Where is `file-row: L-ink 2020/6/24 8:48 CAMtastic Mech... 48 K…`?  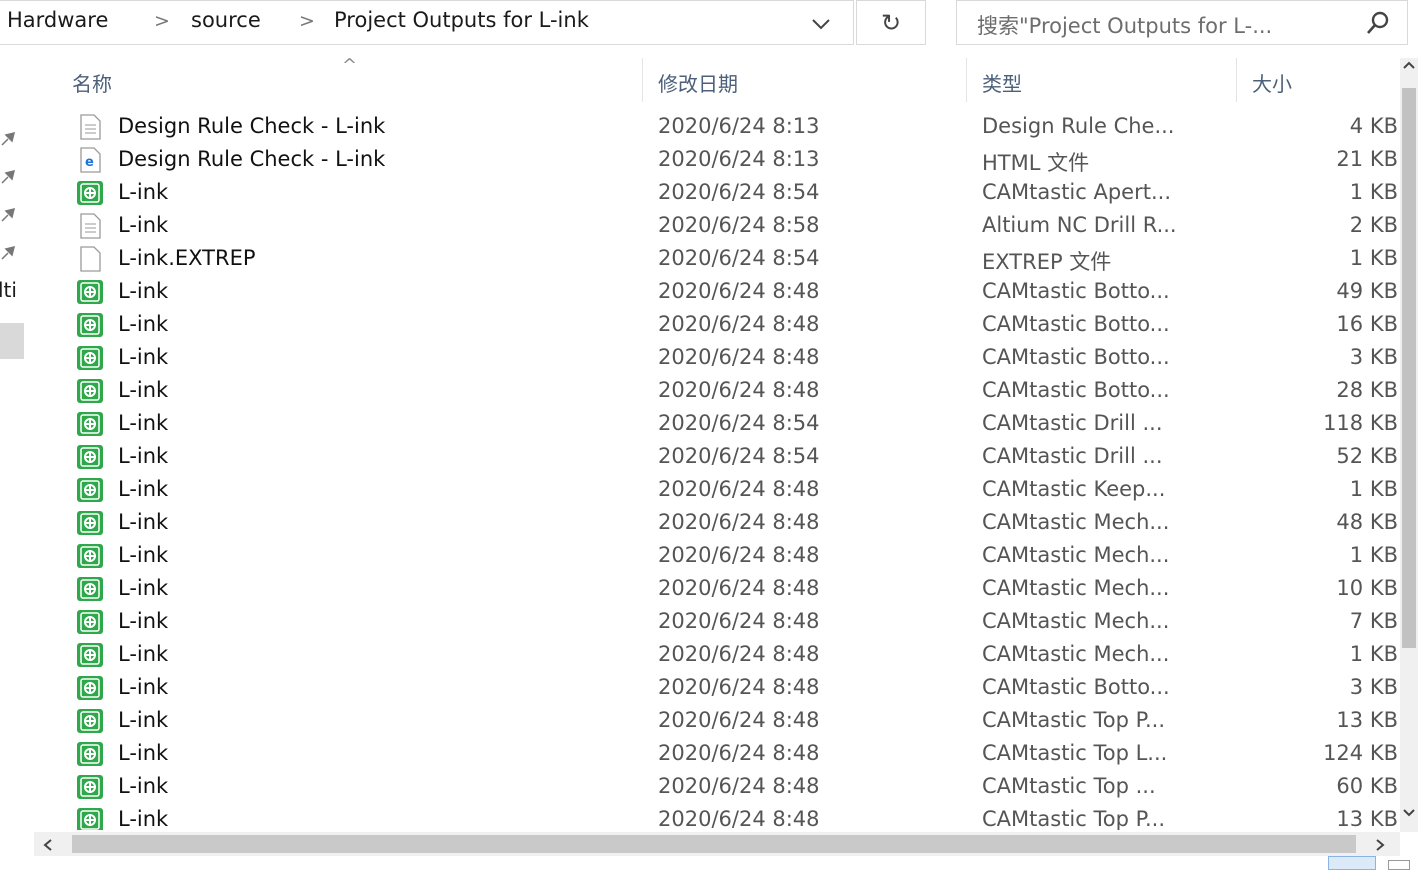 file-row: L-ink 2020/6/24 8:48 CAMtastic Mech... 48 K… is located at coordinates (714, 522).